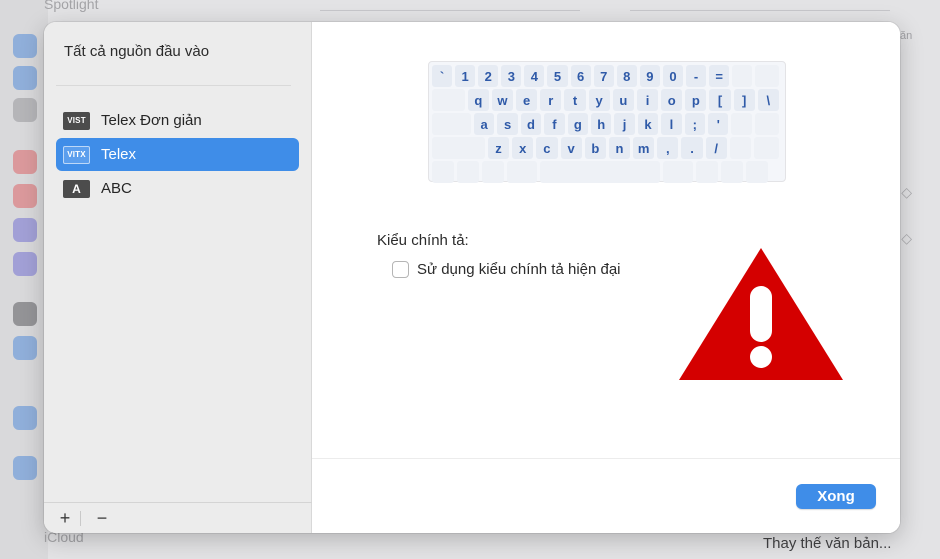 This screenshot has width=940, height=559. Describe the element at coordinates (423, 240) in the screenshot. I see `spelling-style-title: Kiểu chính tả:` at that location.